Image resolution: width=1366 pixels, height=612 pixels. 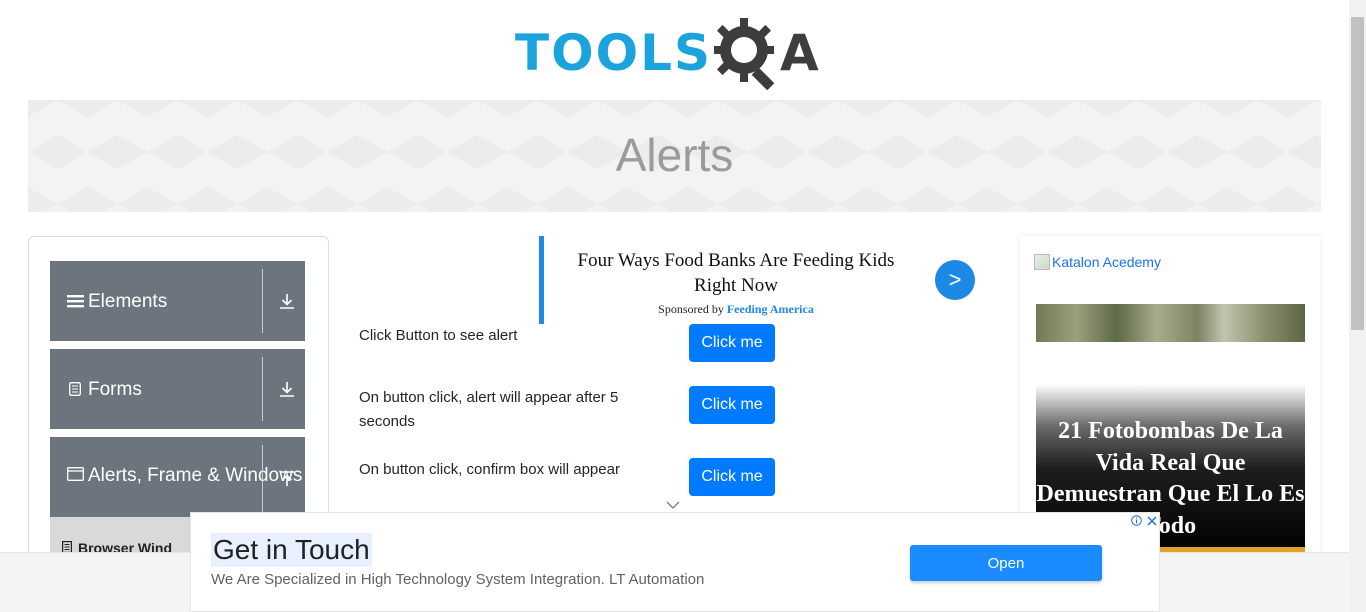 What do you see at coordinates (744, 54) in the screenshot?
I see `gear-magnifier-icon` at bounding box center [744, 54].